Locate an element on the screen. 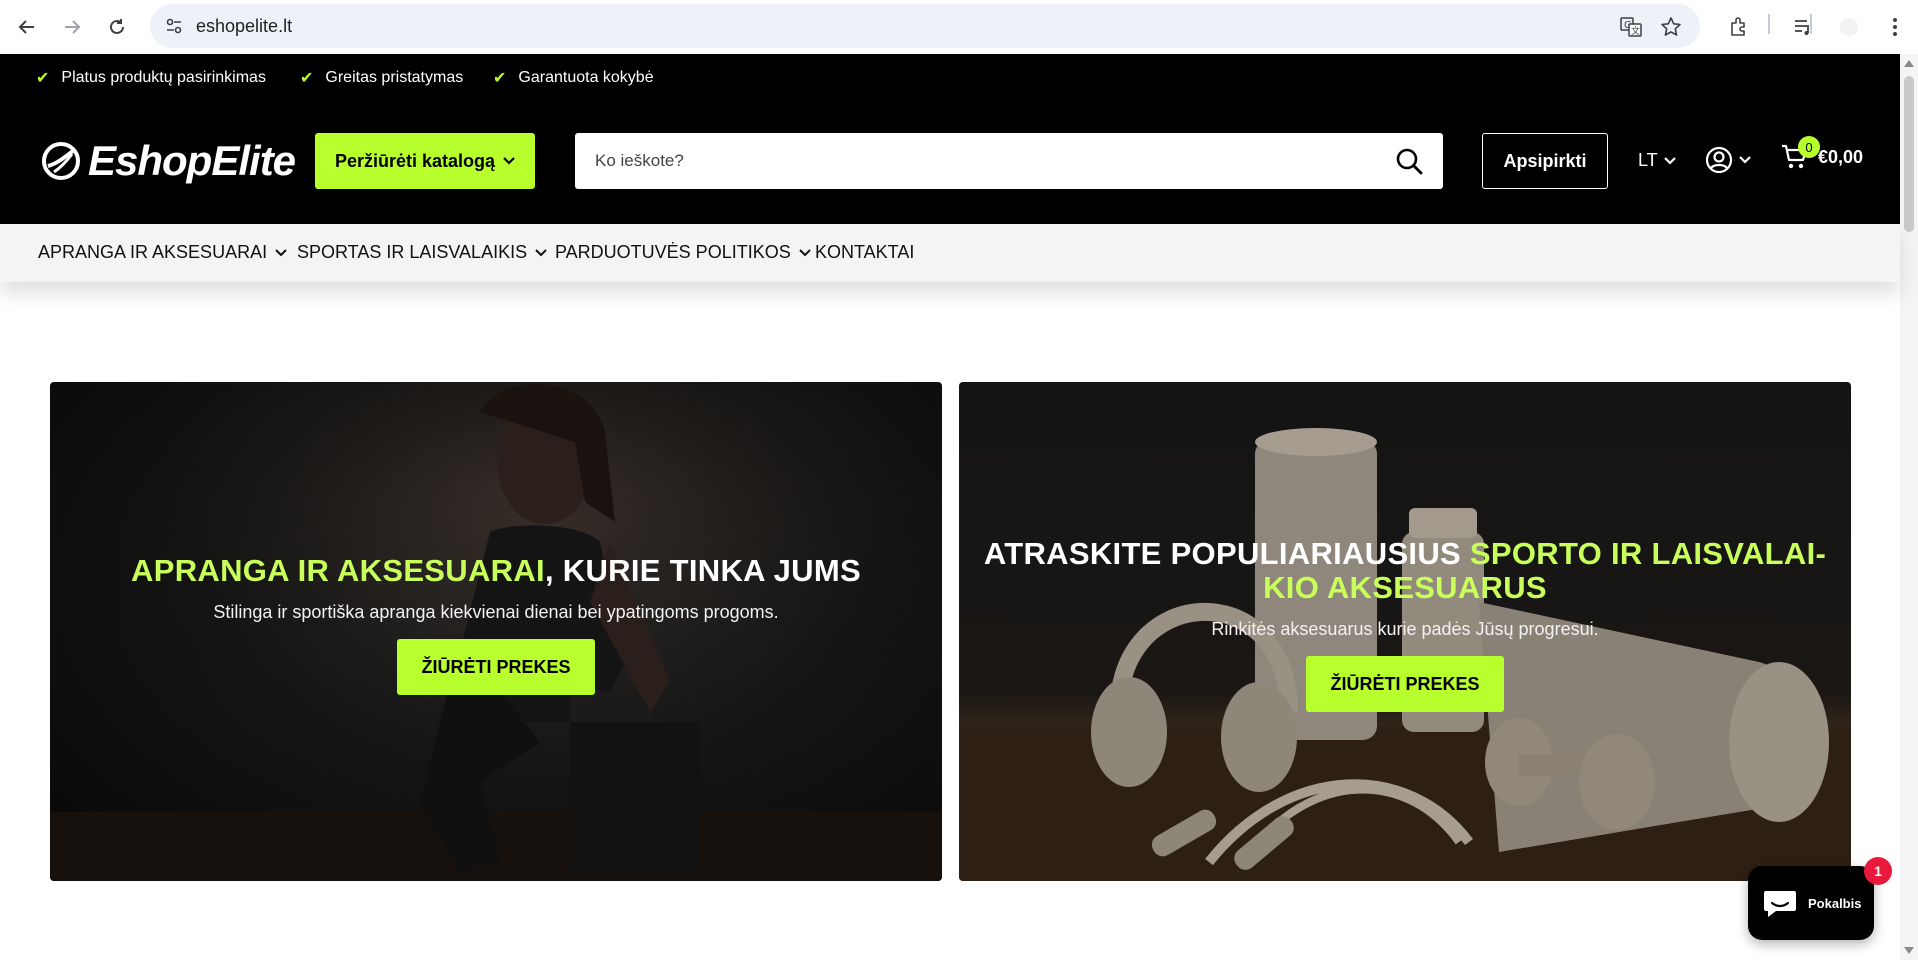 The width and height of the screenshot is (1918, 960). scroll-up-icon is located at coordinates (1909, 63).